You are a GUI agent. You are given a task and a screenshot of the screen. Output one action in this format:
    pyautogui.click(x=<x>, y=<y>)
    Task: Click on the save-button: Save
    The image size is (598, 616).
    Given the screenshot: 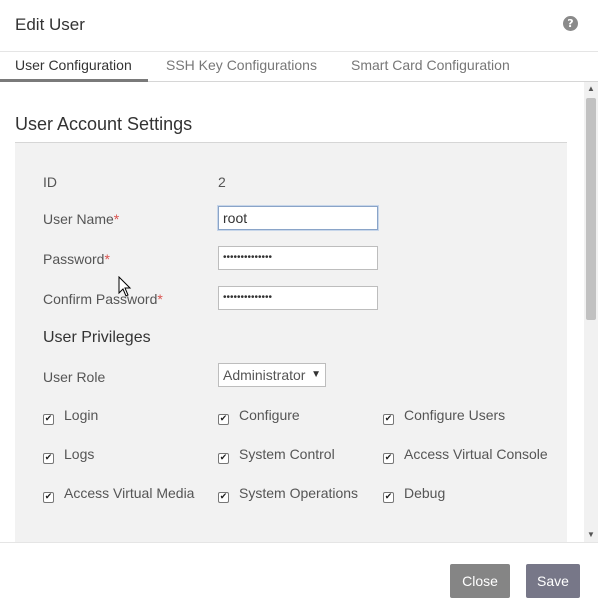 What is the action you would take?
    pyautogui.click(x=553, y=581)
    